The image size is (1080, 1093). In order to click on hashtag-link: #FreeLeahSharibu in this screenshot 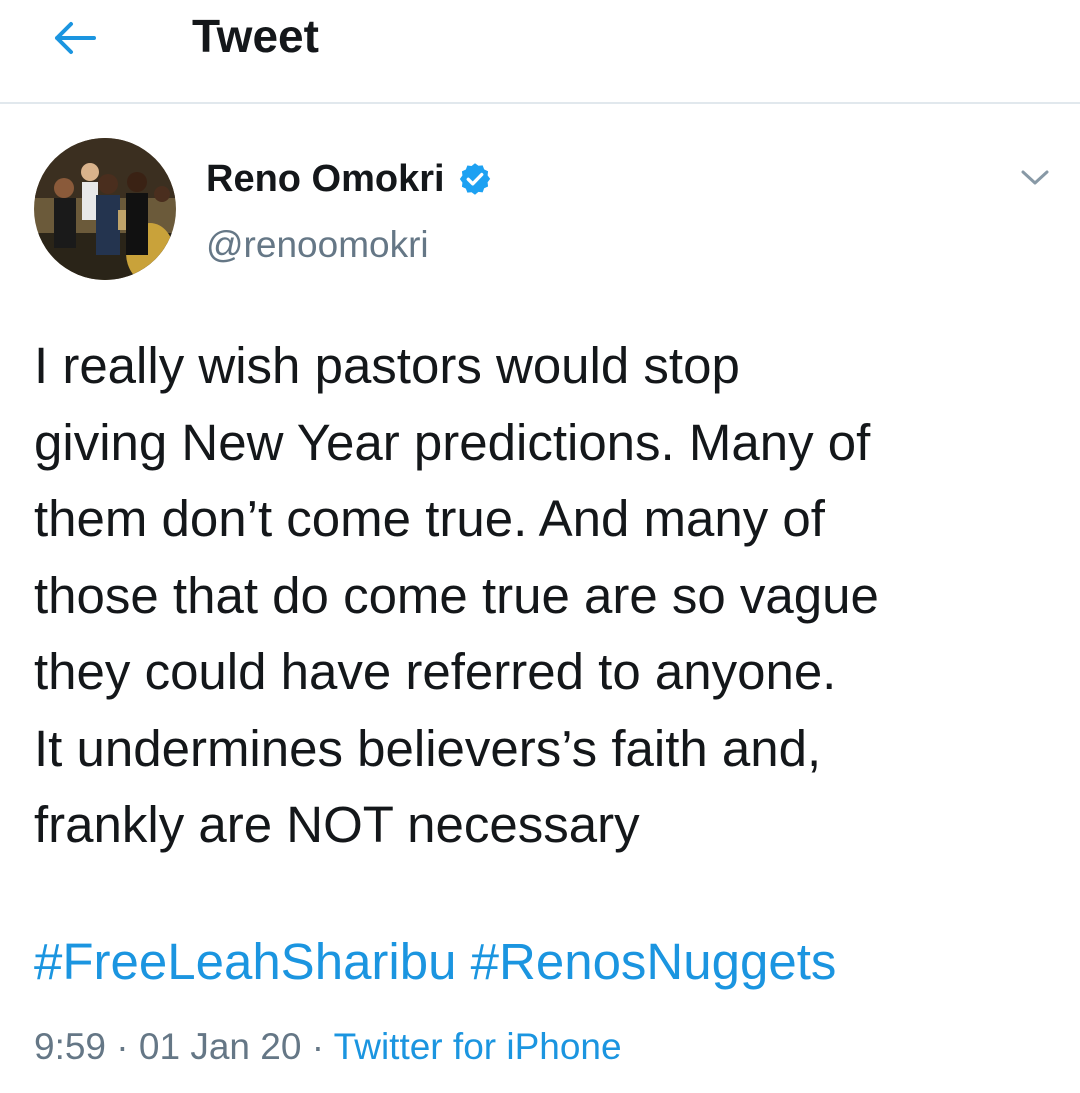, I will do `click(245, 961)`.